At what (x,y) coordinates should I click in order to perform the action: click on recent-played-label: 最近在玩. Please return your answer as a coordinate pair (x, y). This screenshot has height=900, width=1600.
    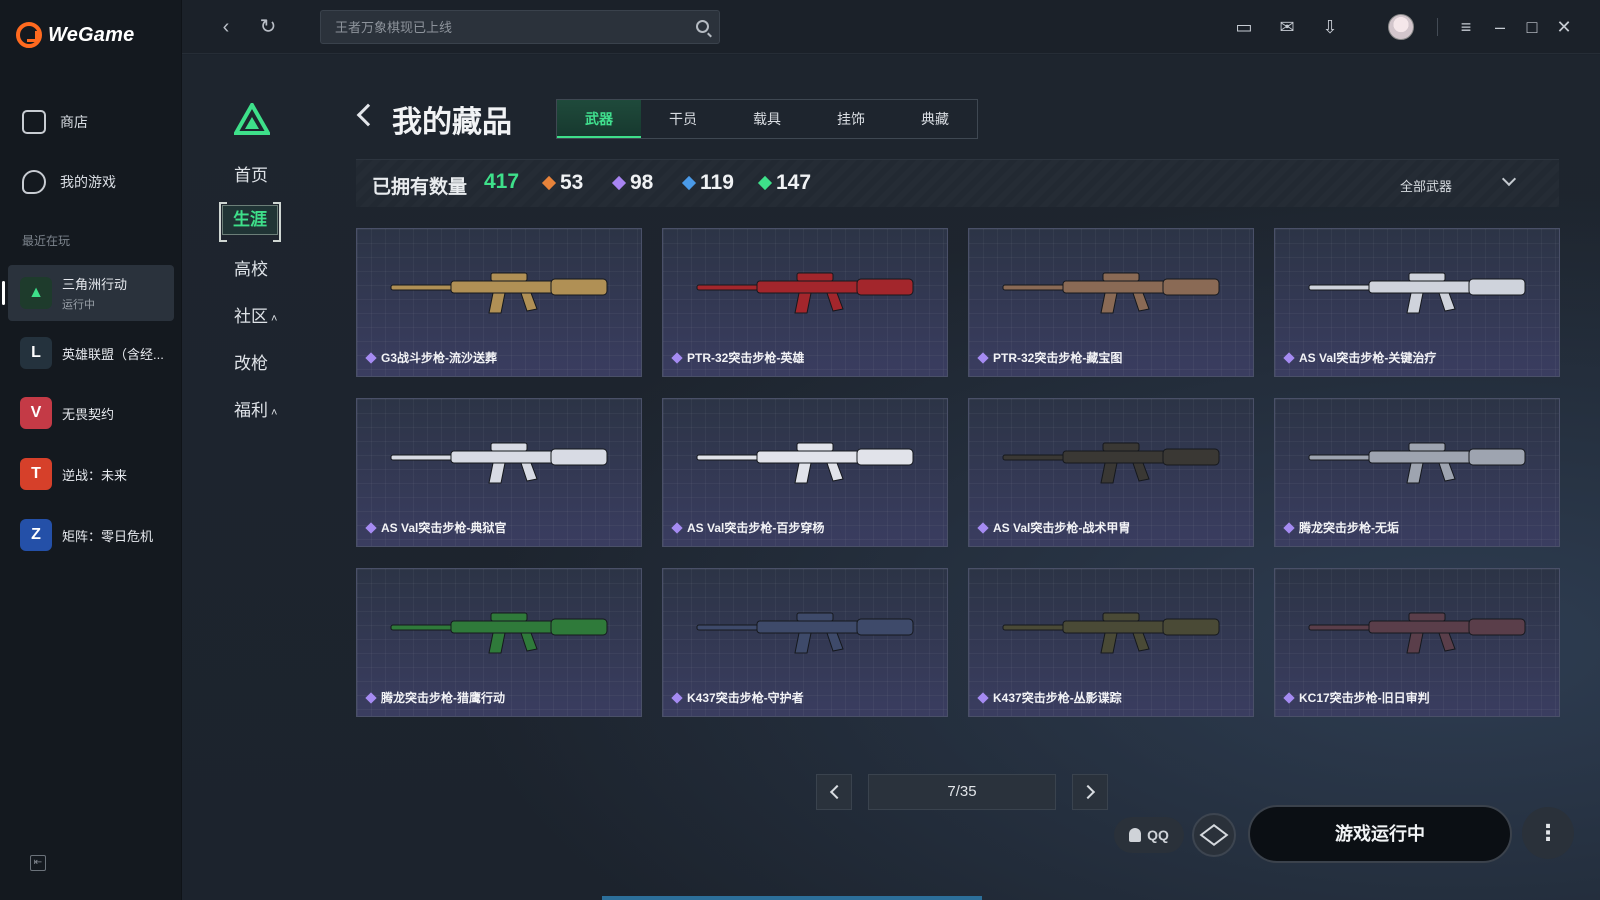
    Looking at the image, I should click on (46, 241).